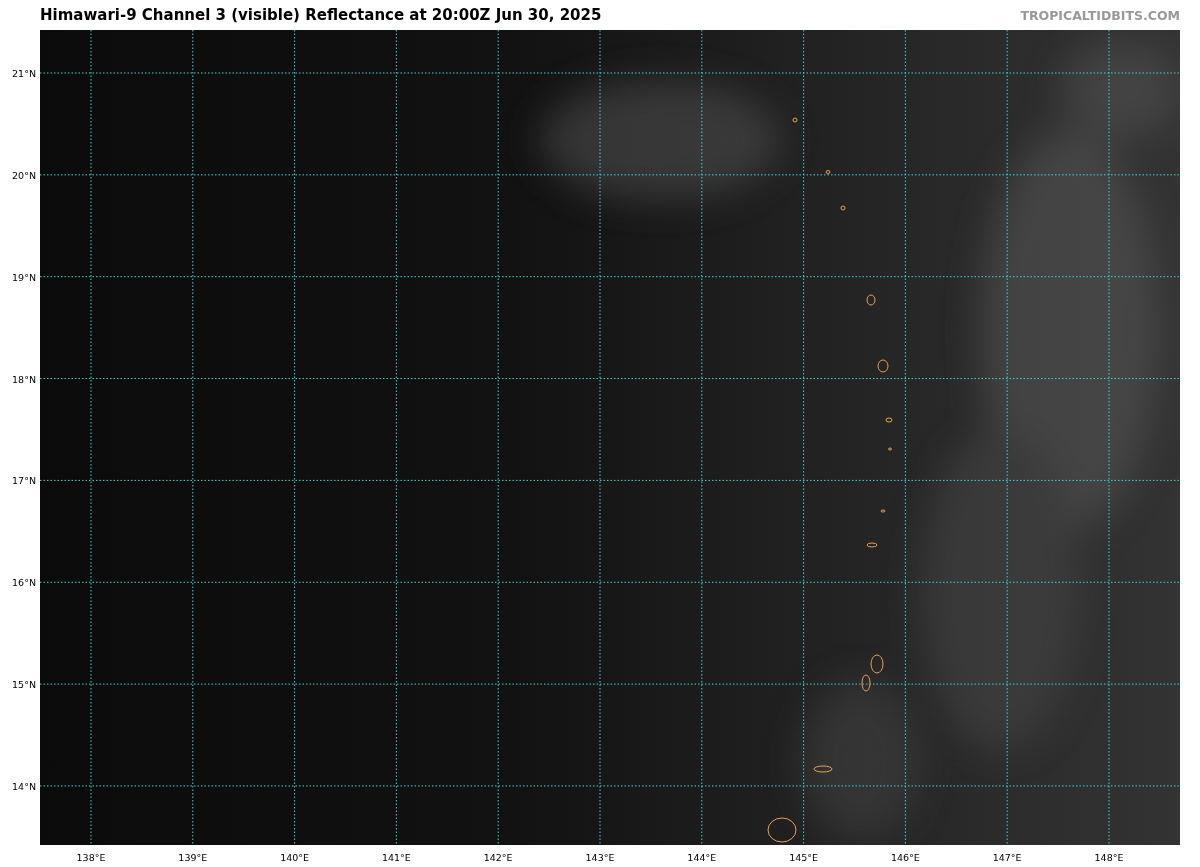 This screenshot has height=867, width=1200. I want to click on longitude-label: 146°E, so click(905, 857).